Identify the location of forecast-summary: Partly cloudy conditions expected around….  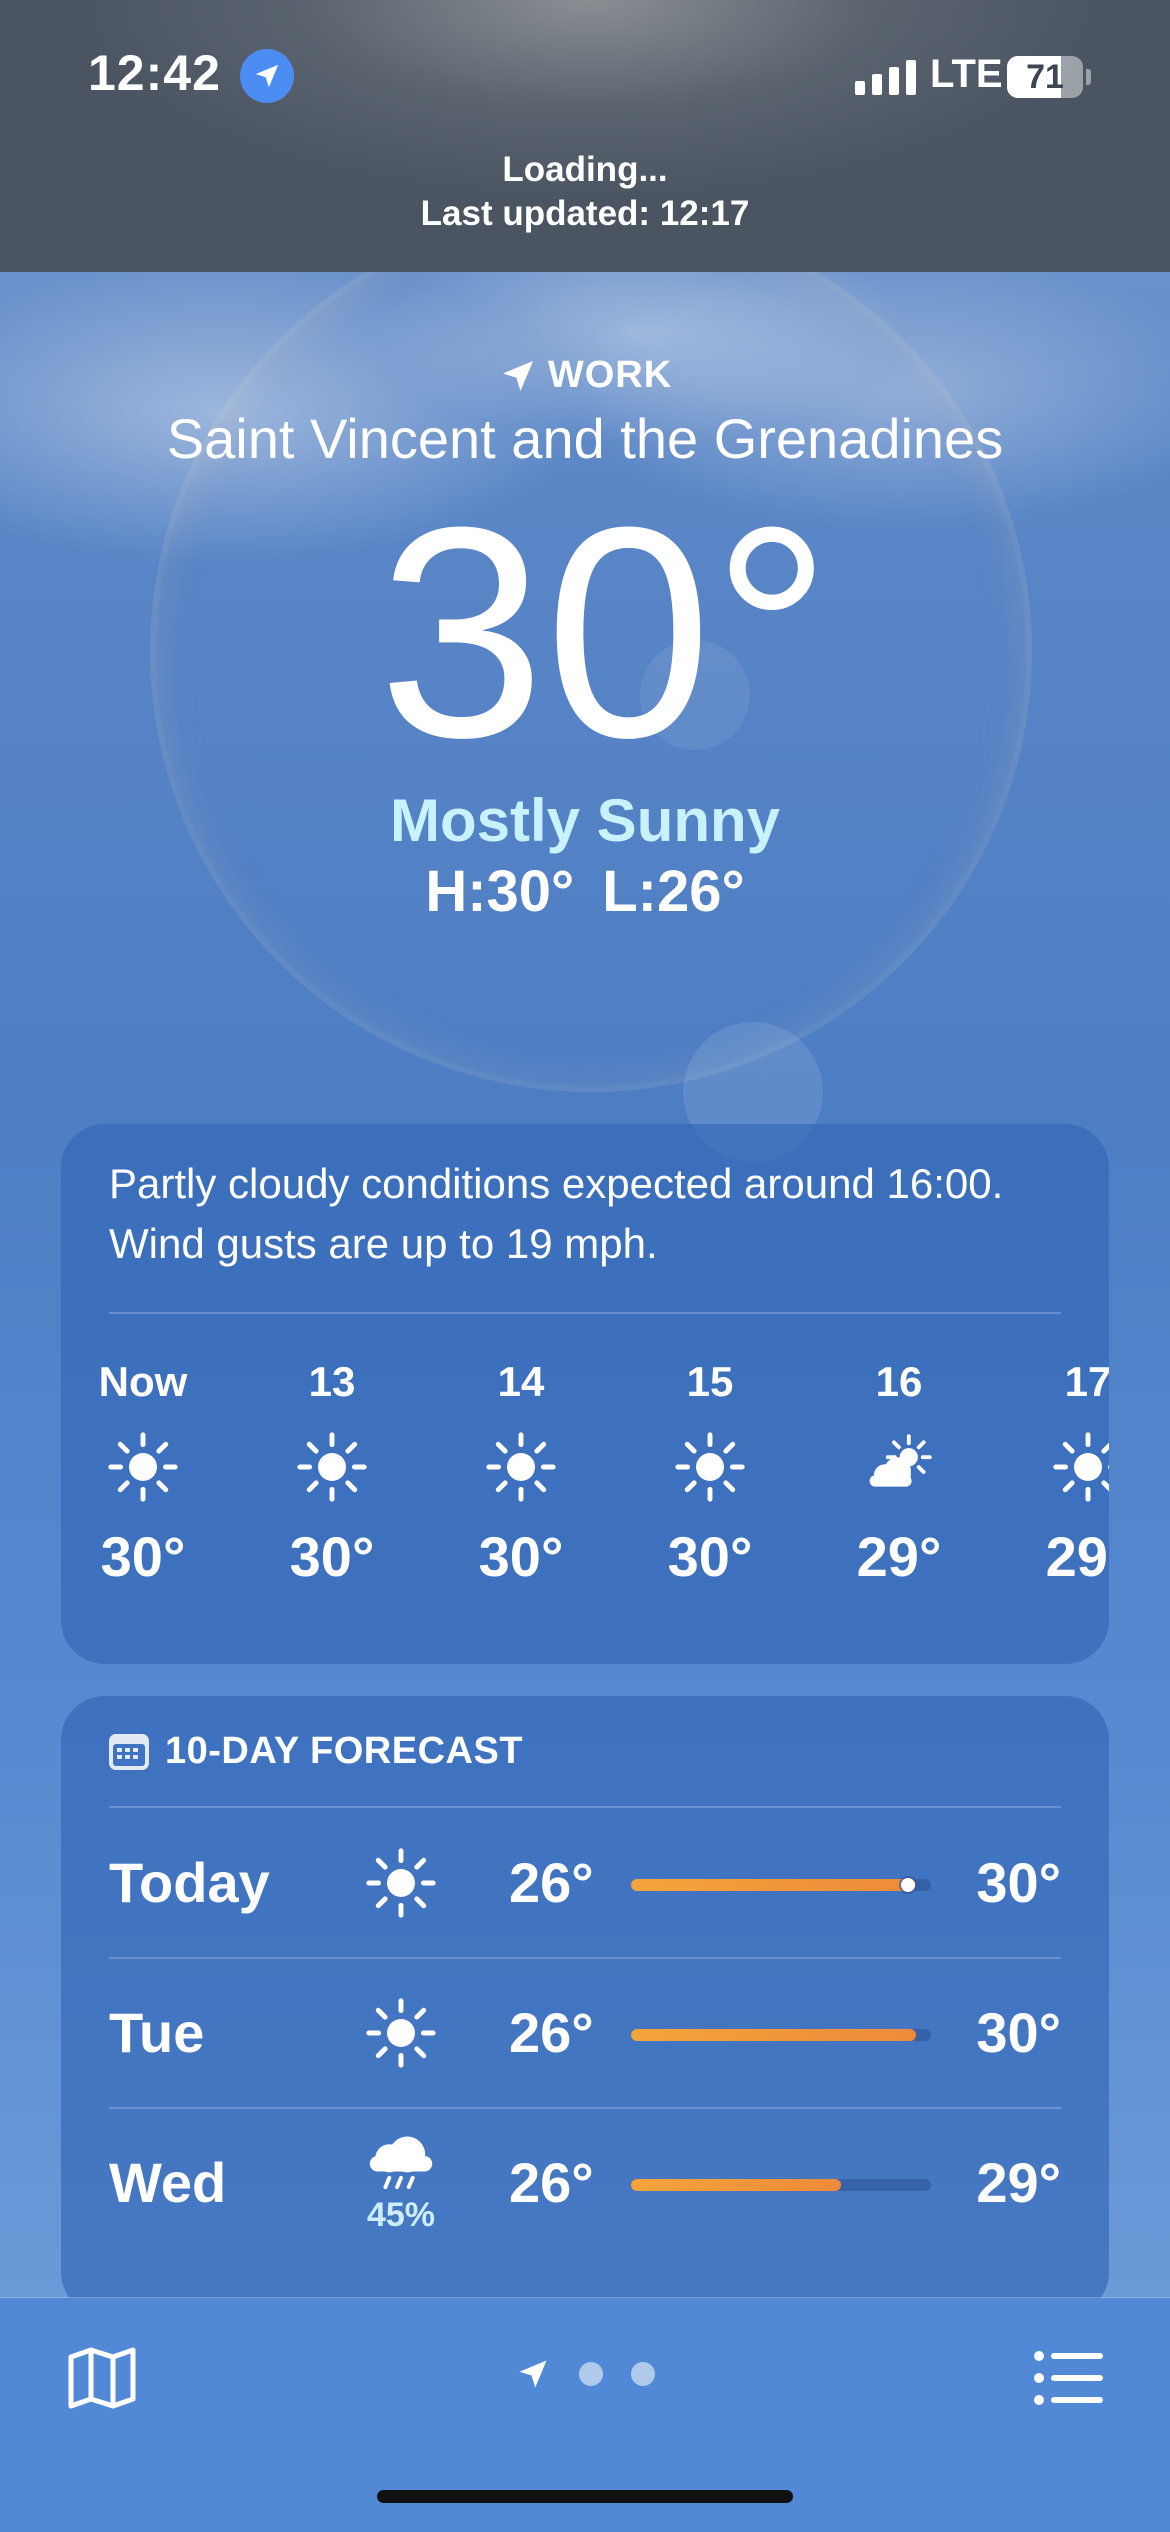
(556, 1213).